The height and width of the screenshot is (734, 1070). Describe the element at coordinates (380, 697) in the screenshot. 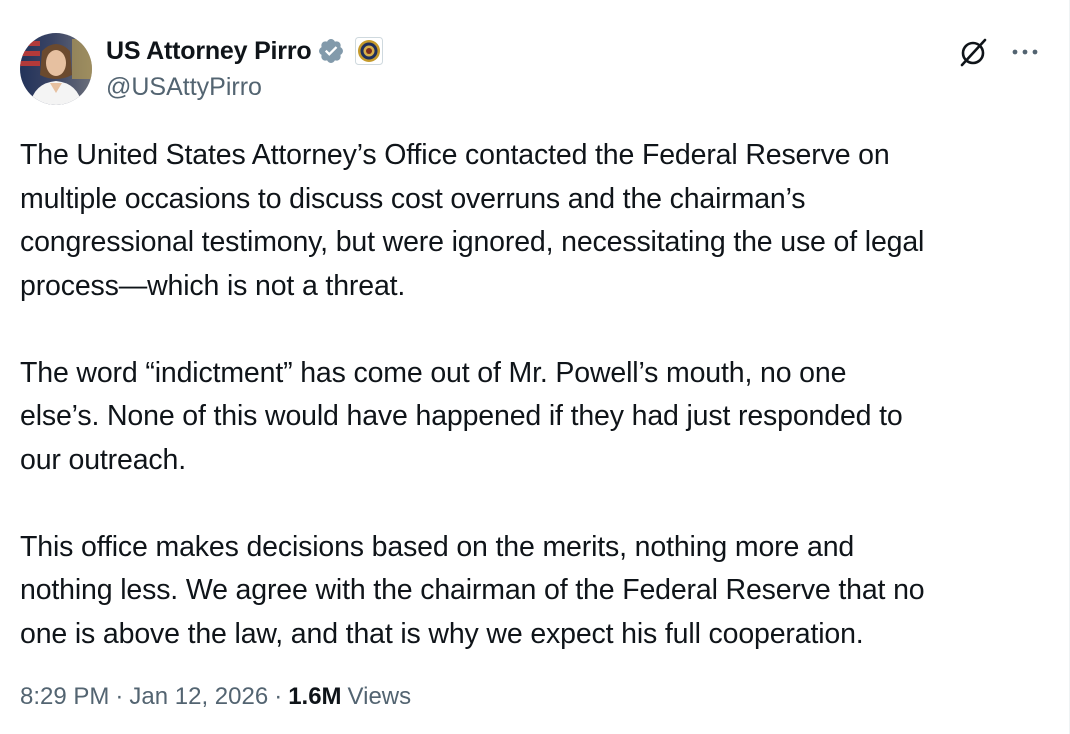

I see `views-label: Views` at that location.